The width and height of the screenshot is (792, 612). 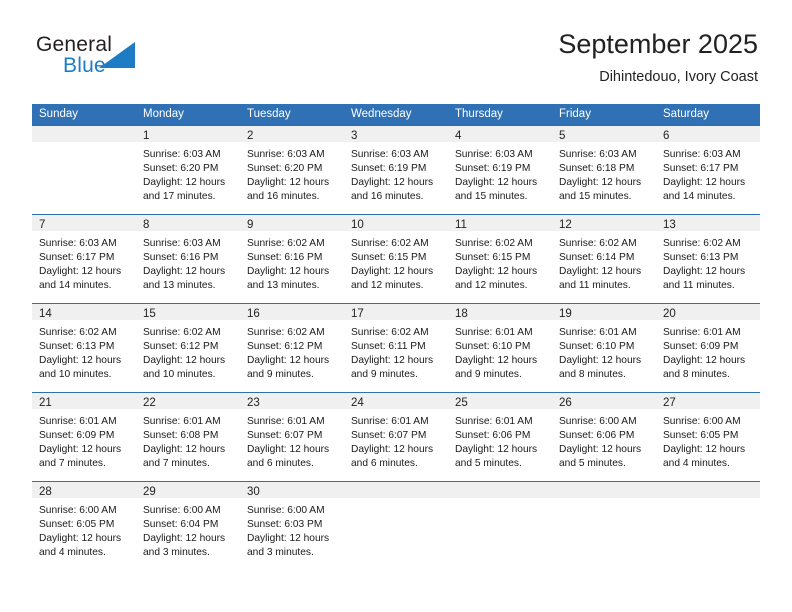 What do you see at coordinates (461, 225) in the screenshot?
I see `day-number: 11` at bounding box center [461, 225].